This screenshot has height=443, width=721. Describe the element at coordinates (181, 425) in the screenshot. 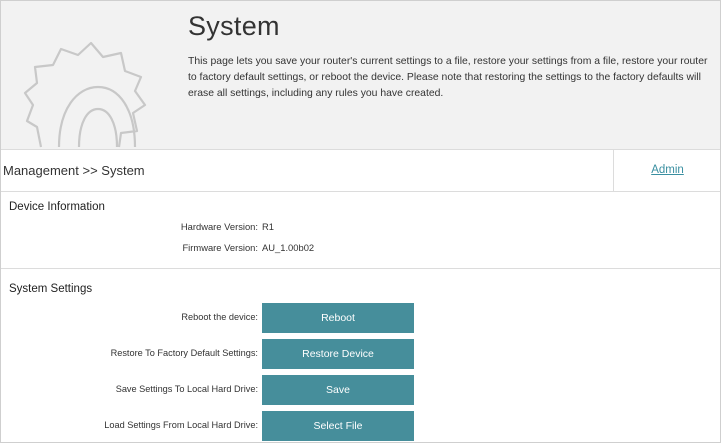

I see `load-label: Load Settings From Local Hard Drive:` at that location.